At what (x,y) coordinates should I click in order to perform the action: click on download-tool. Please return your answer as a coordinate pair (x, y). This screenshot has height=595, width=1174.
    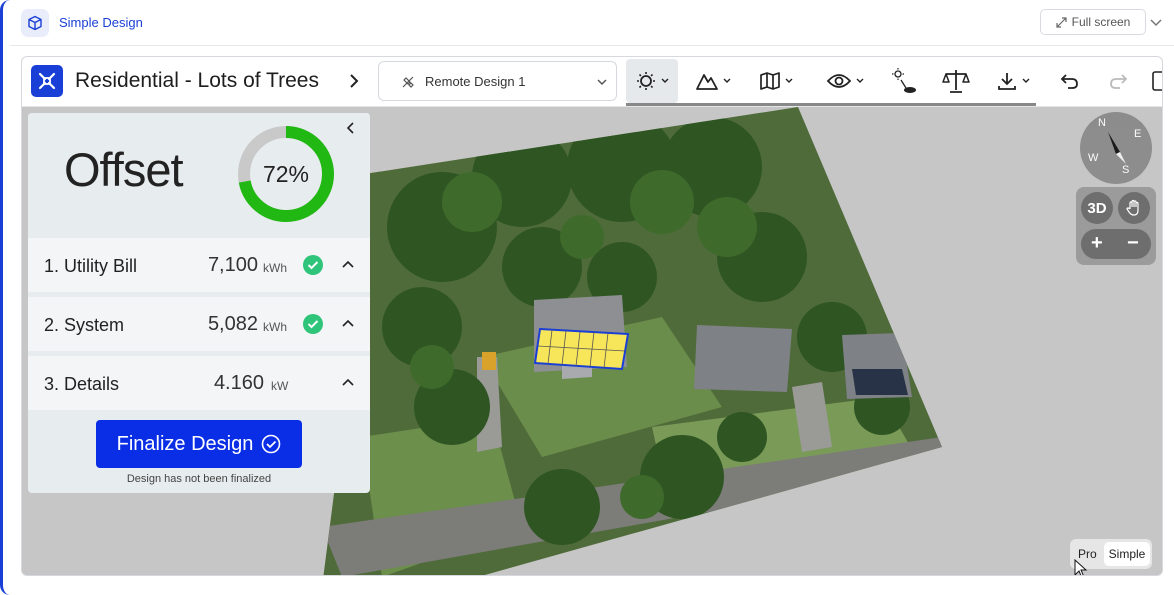
    Looking at the image, I should click on (1013, 81).